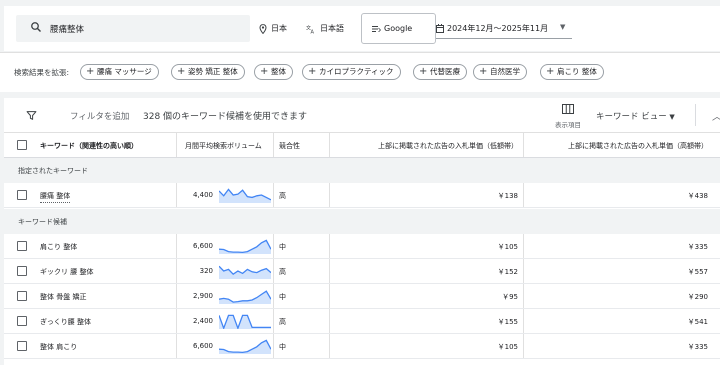  Describe the element at coordinates (440, 28) in the screenshot. I see `calendar-icon` at that location.